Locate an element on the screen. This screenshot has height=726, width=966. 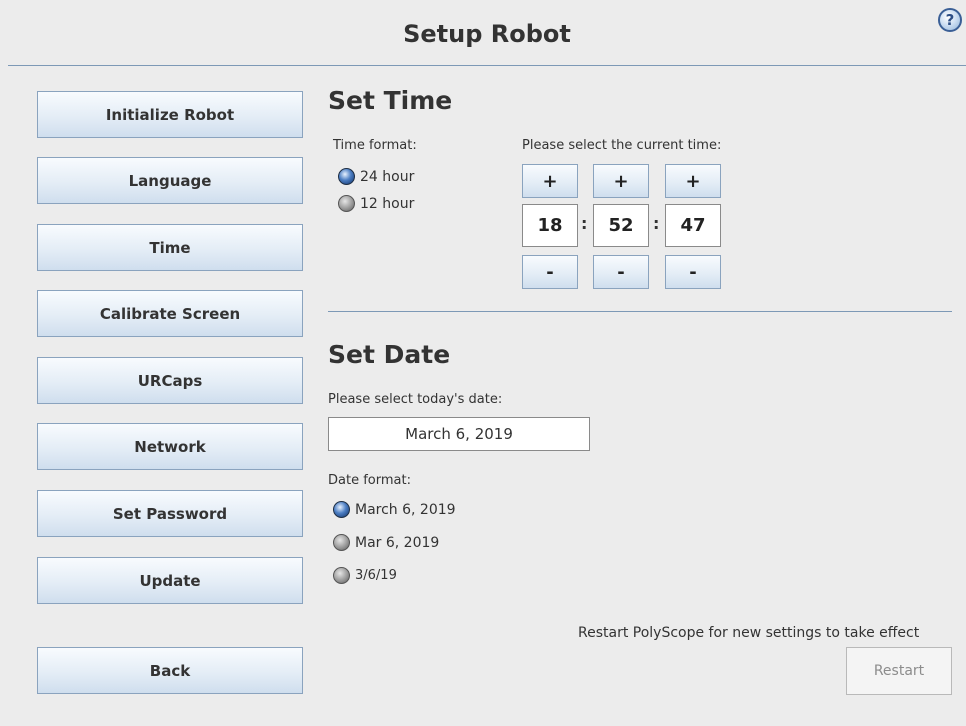
page-title: Setup Robot is located at coordinates (487, 34).